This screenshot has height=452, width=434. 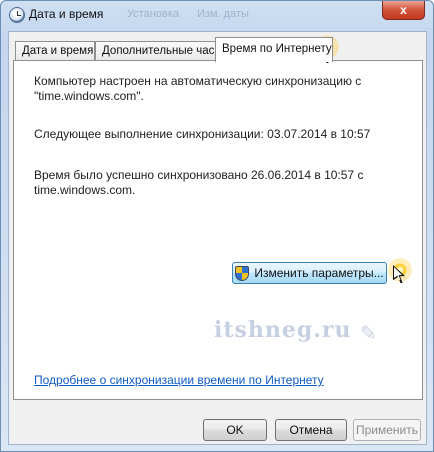 What do you see at coordinates (162, 51) in the screenshot?
I see `tab-label: Дополнительные часы` at bounding box center [162, 51].